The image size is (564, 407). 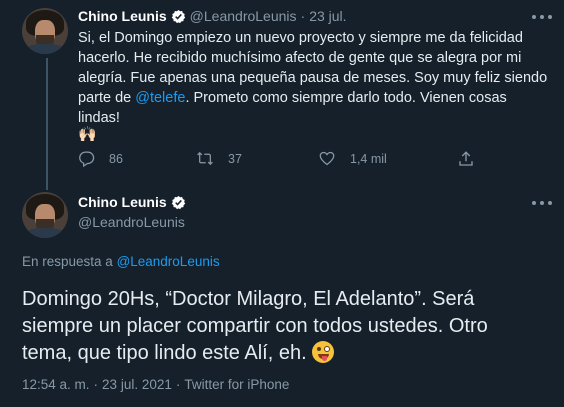 What do you see at coordinates (235, 158) in the screenshot?
I see `retweet-count: 37` at bounding box center [235, 158].